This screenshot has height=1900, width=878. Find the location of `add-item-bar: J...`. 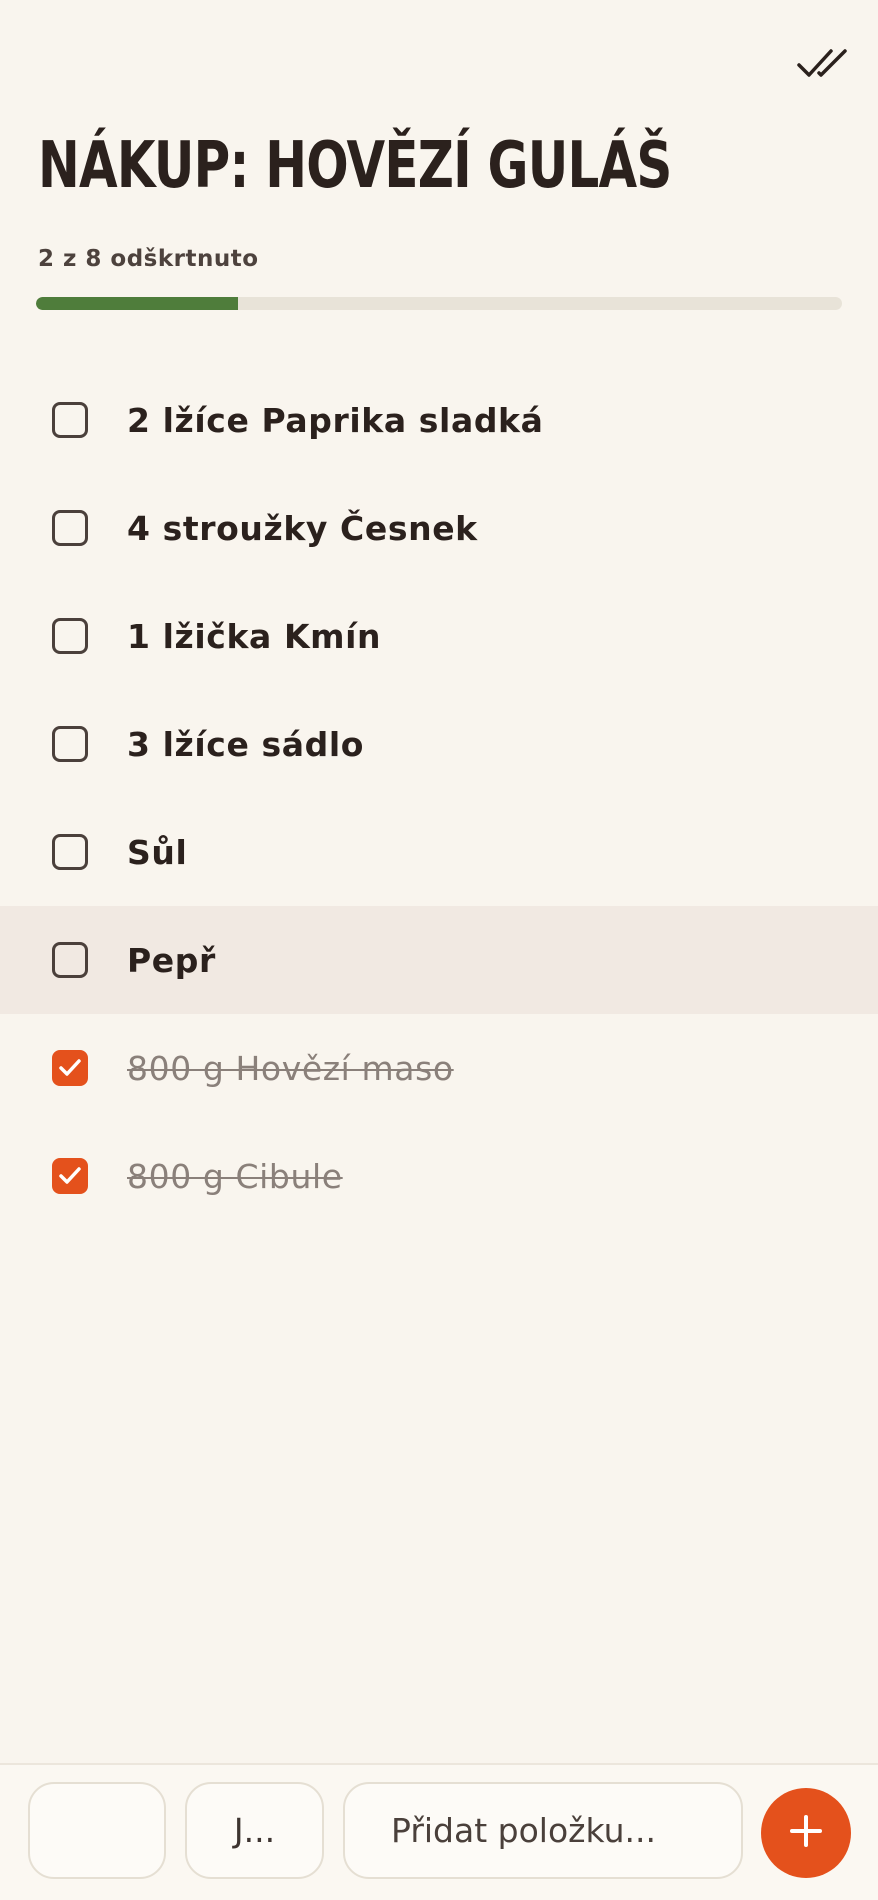

add-item-bar: J... is located at coordinates (439, 1831).